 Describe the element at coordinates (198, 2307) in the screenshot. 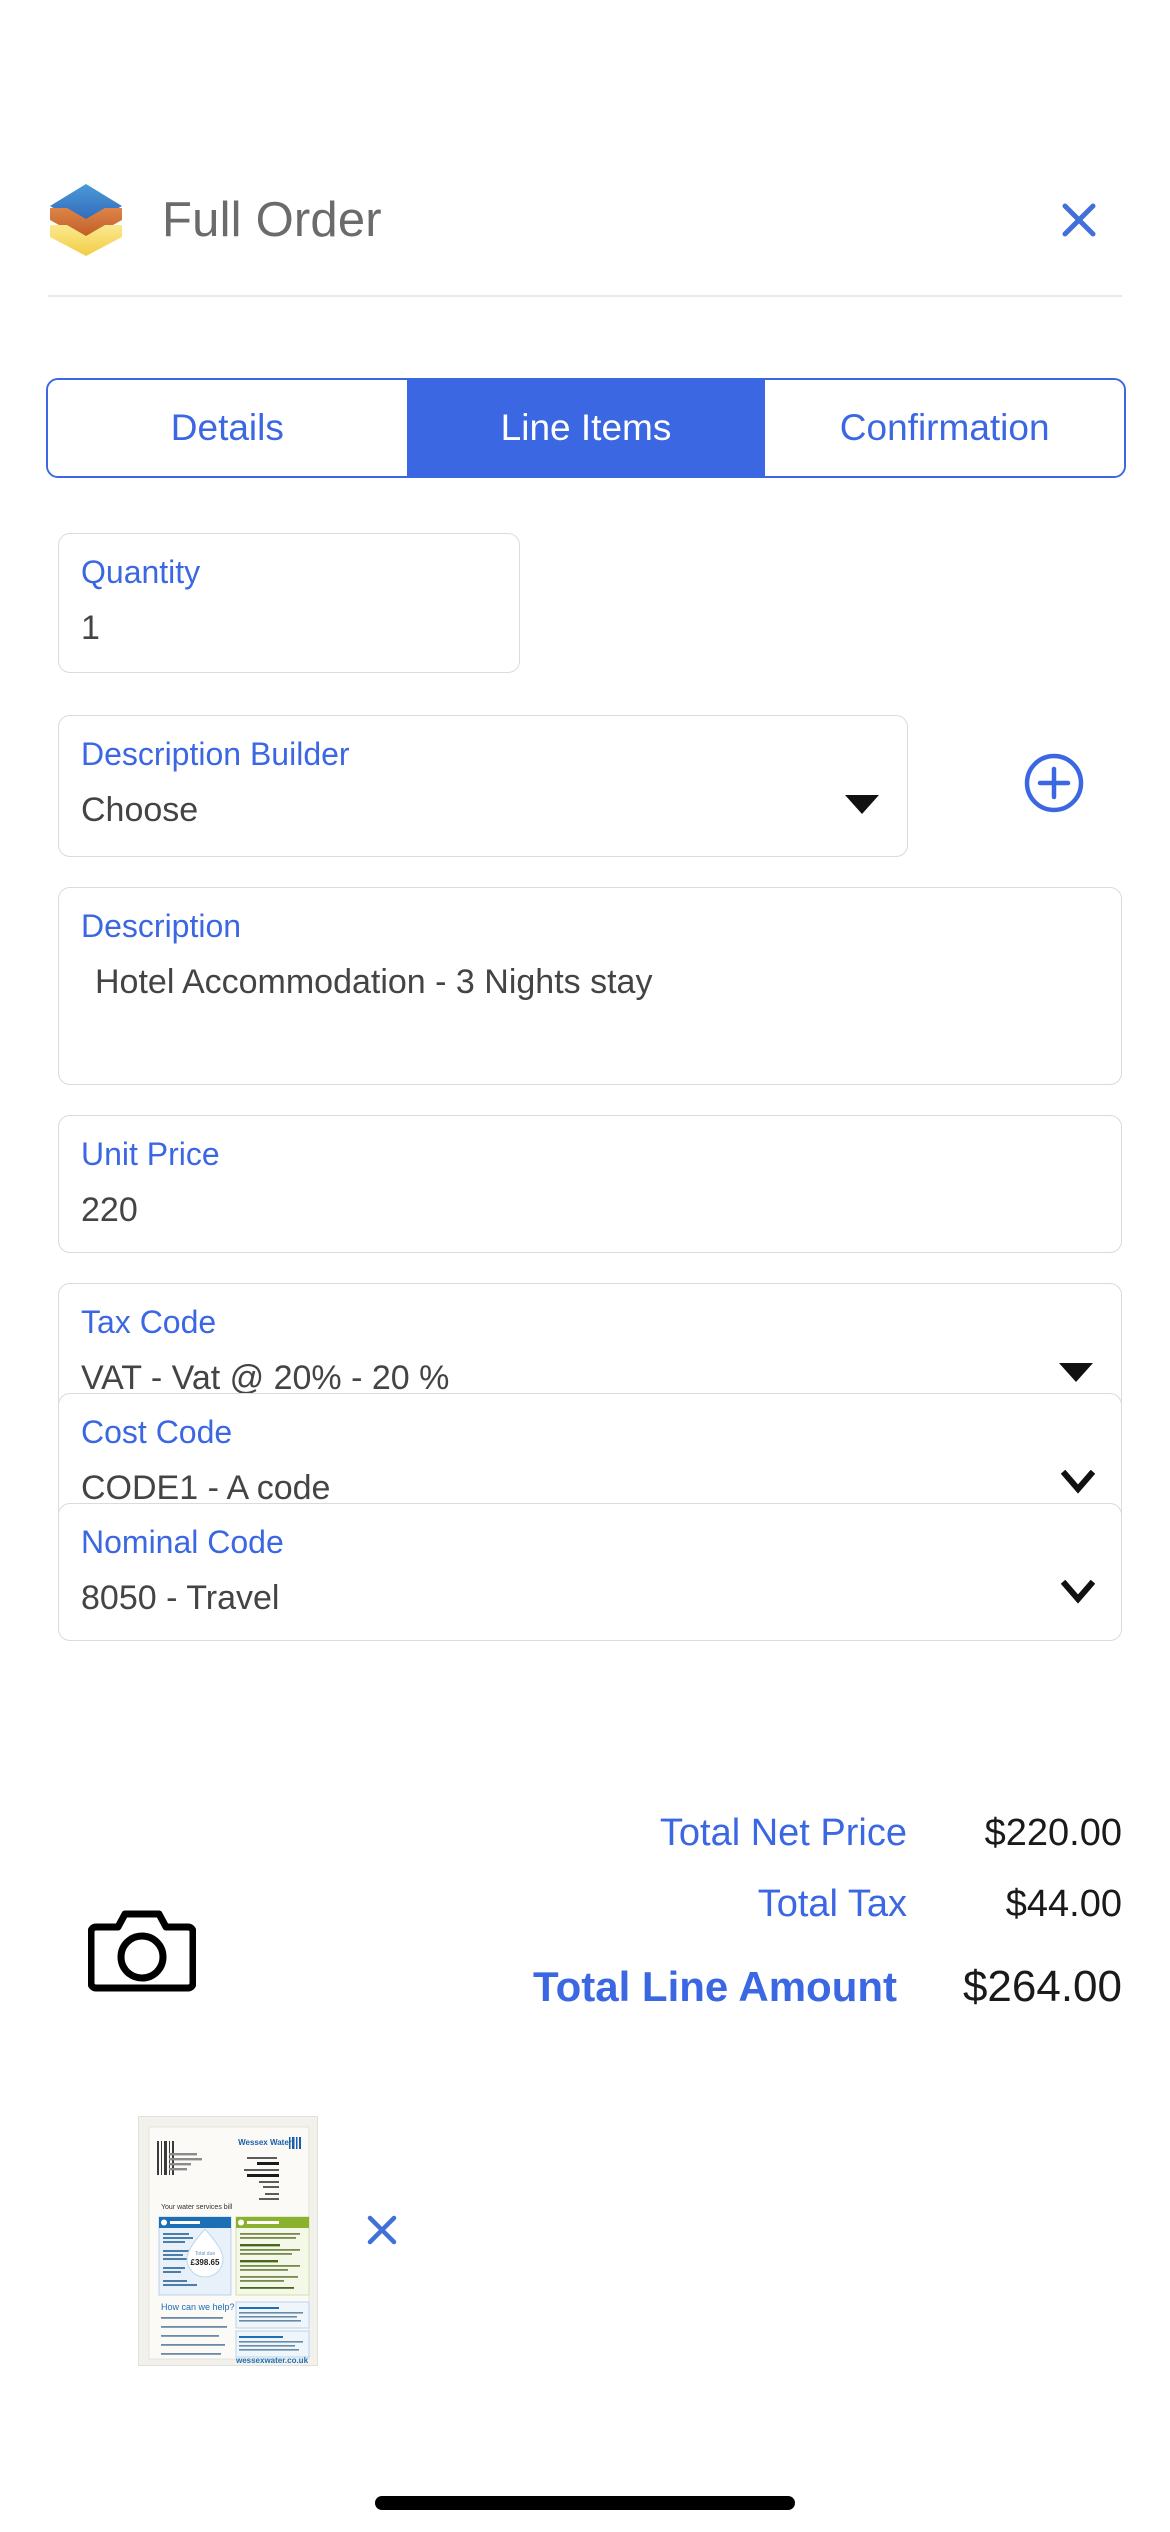

I see `svg-text: How can we help?` at that location.